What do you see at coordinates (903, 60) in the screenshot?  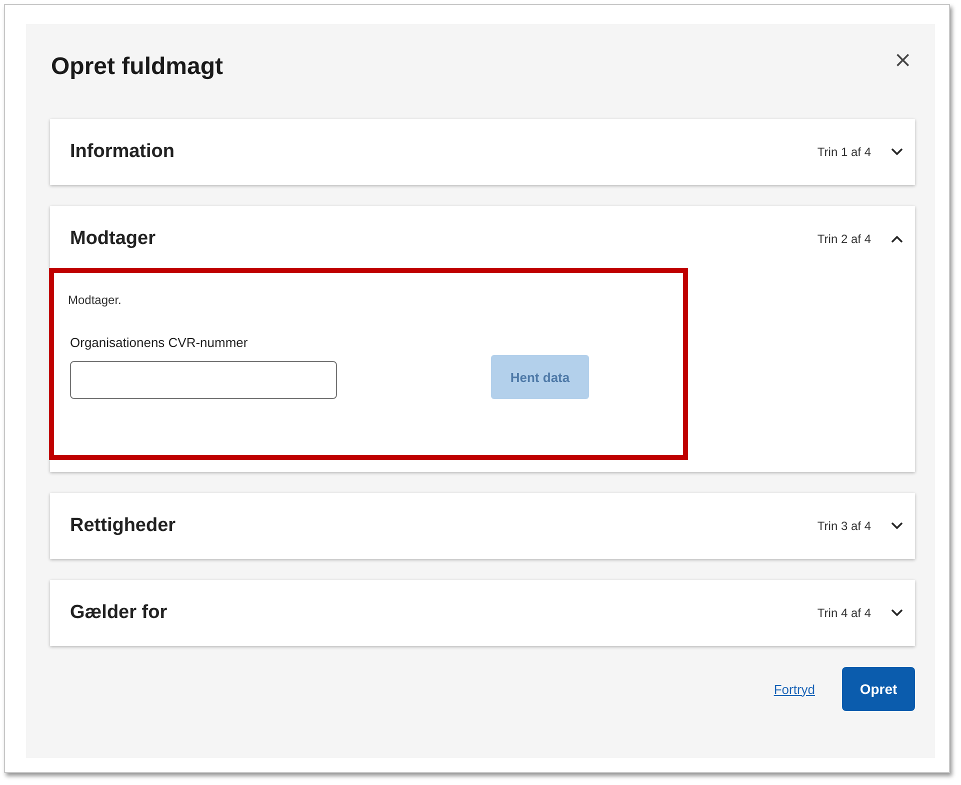 I see `close-button: ×` at bounding box center [903, 60].